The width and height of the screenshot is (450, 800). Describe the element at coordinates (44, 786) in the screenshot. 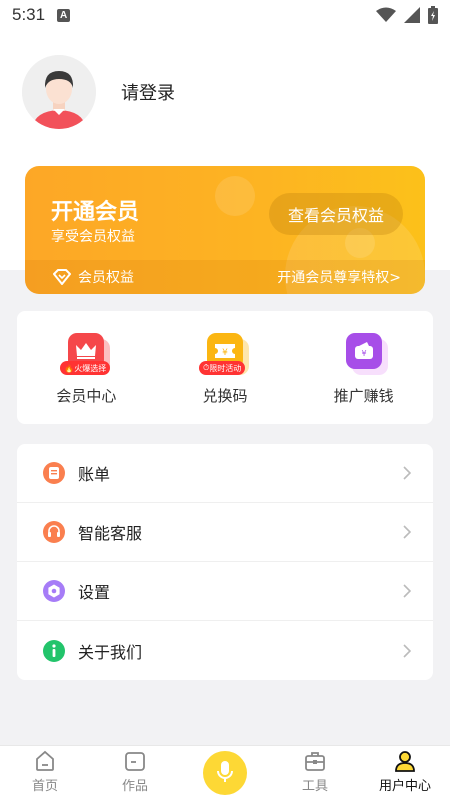

I see `tab-label: 首页` at that location.